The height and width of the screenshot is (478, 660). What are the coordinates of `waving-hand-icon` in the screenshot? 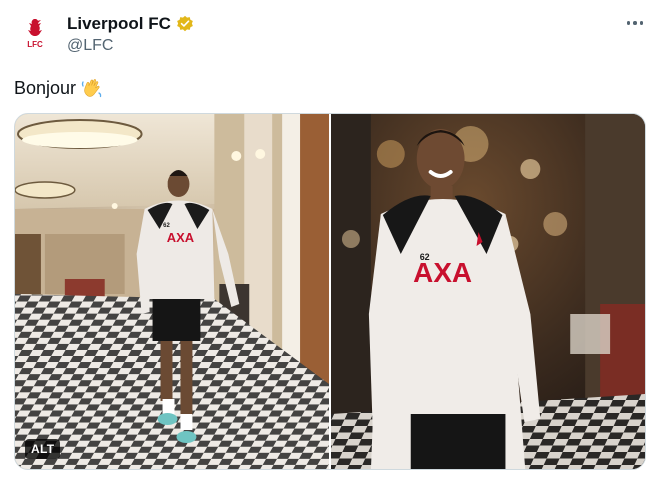 It's located at (91, 88).